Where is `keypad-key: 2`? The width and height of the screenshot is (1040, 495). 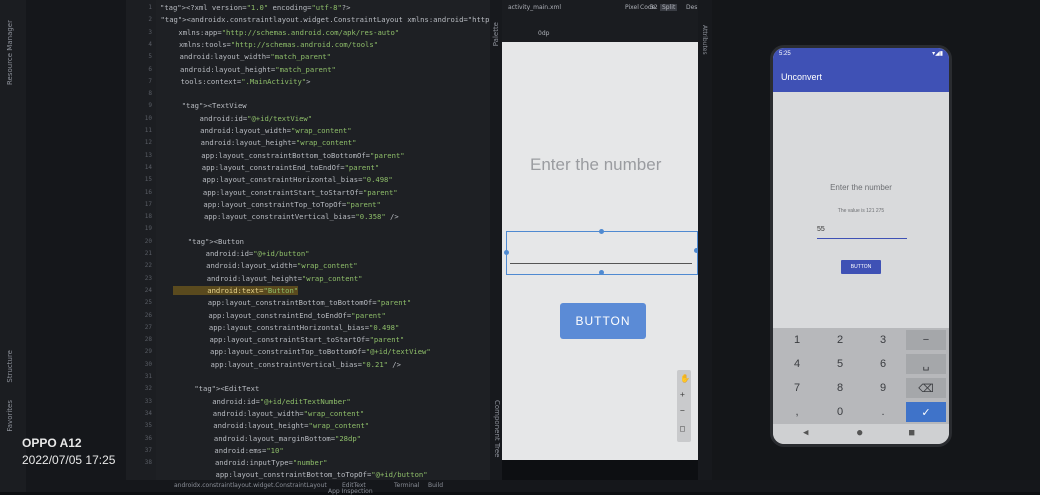 keypad-key: 2 is located at coordinates (840, 340).